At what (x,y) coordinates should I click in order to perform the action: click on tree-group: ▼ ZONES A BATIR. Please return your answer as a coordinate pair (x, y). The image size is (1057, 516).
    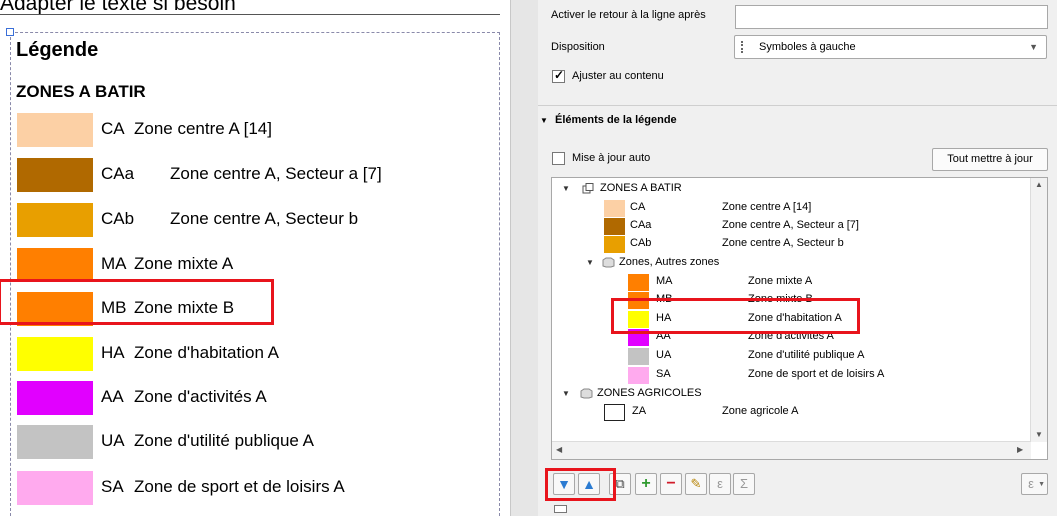
    Looking at the image, I should click on (787, 189).